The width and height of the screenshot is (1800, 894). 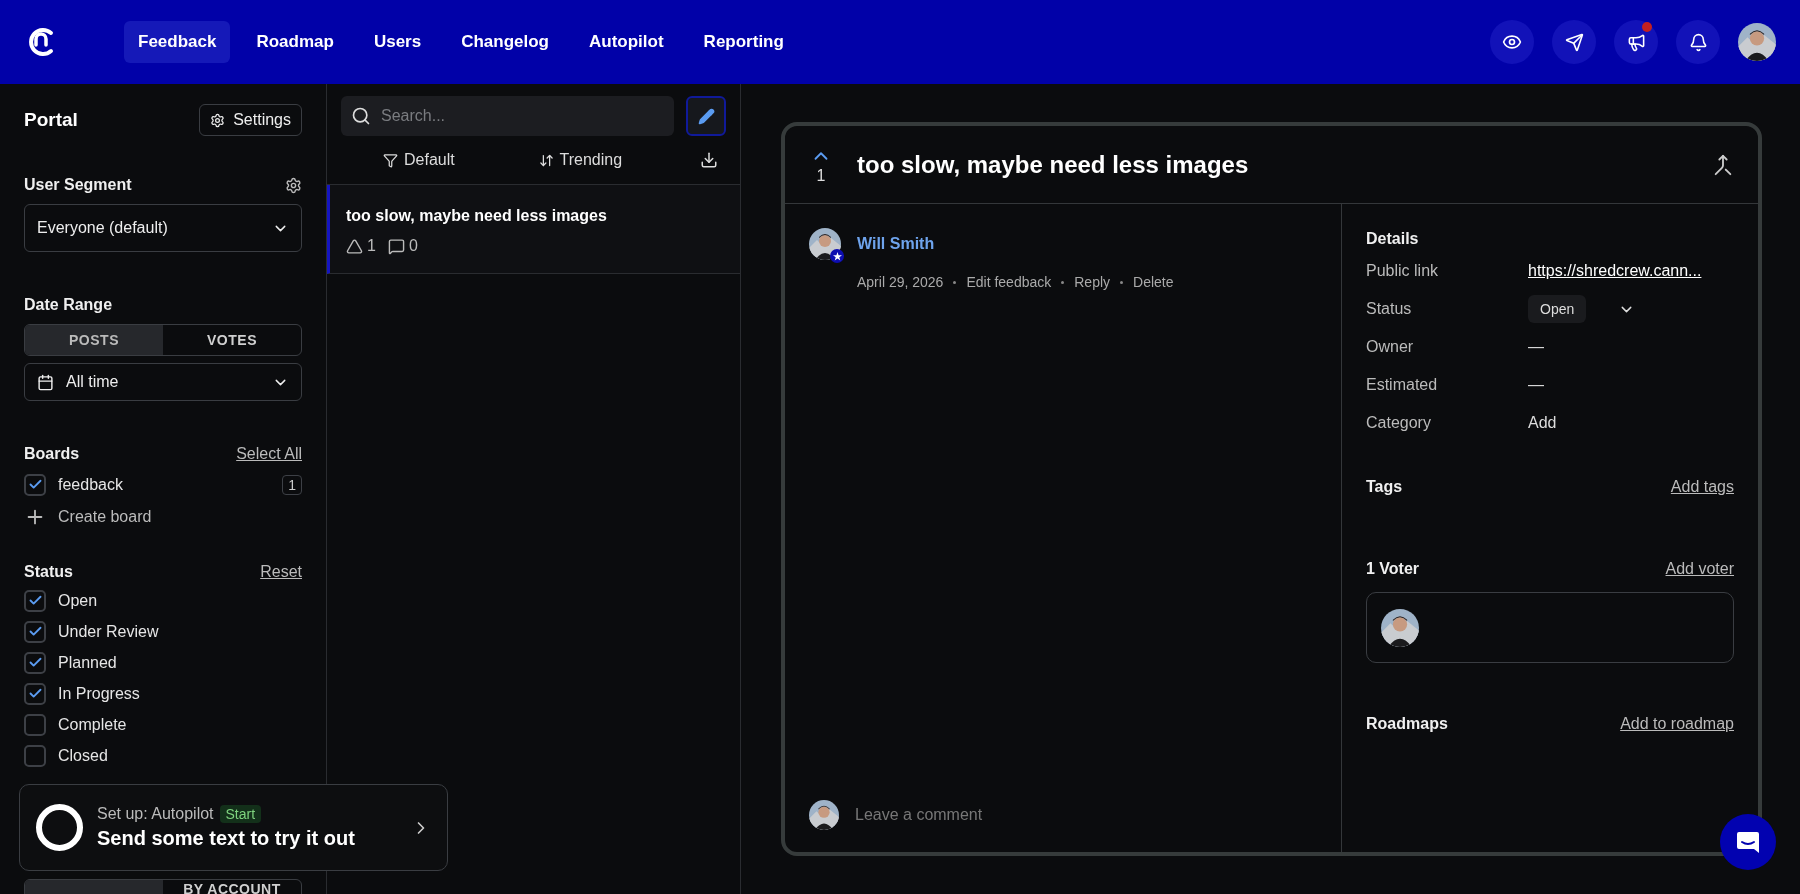 I want to click on section-label: Boards, so click(x=52, y=454).